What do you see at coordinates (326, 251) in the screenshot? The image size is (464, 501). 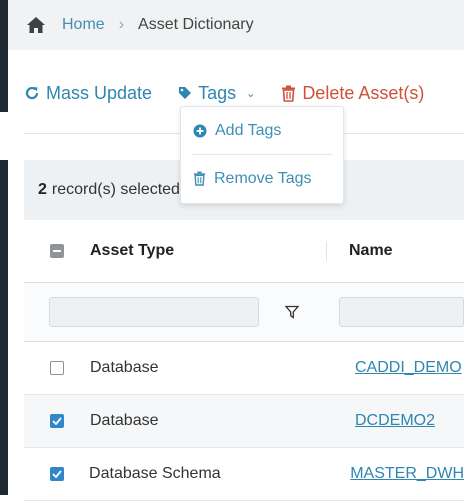 I see `column-separator` at bounding box center [326, 251].